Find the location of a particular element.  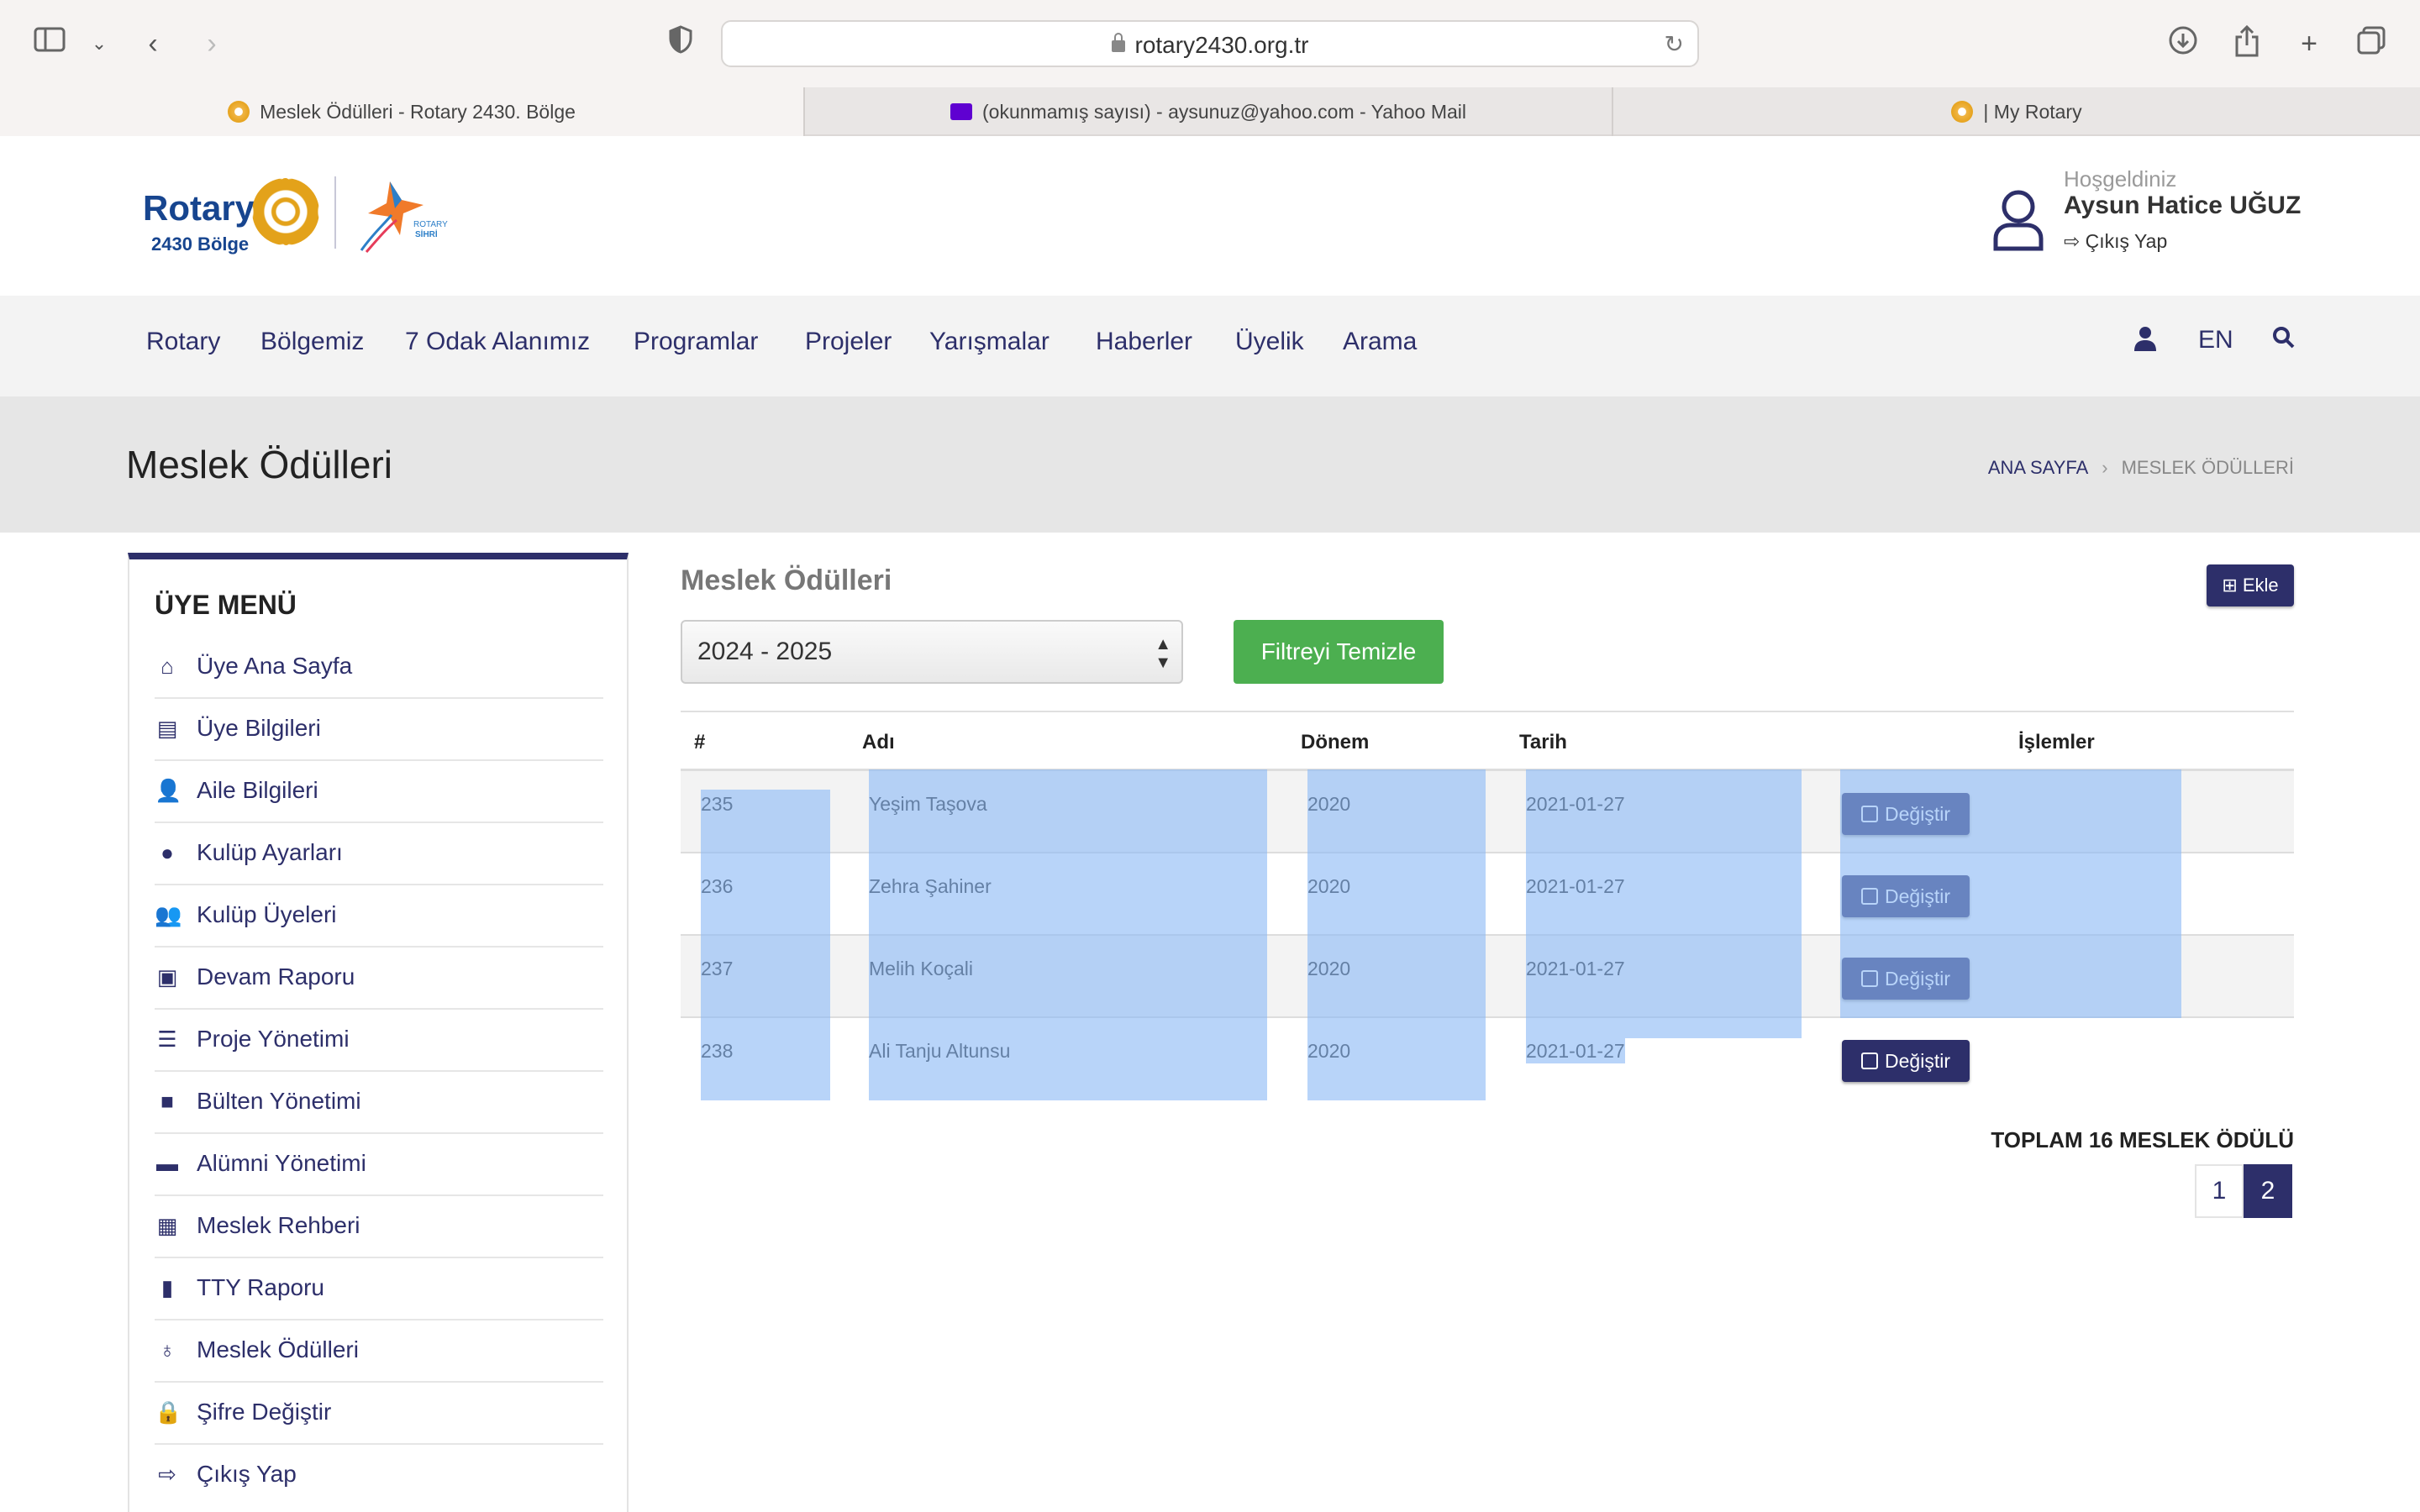

column-header-actions: İşlemler is located at coordinates (2056, 742).